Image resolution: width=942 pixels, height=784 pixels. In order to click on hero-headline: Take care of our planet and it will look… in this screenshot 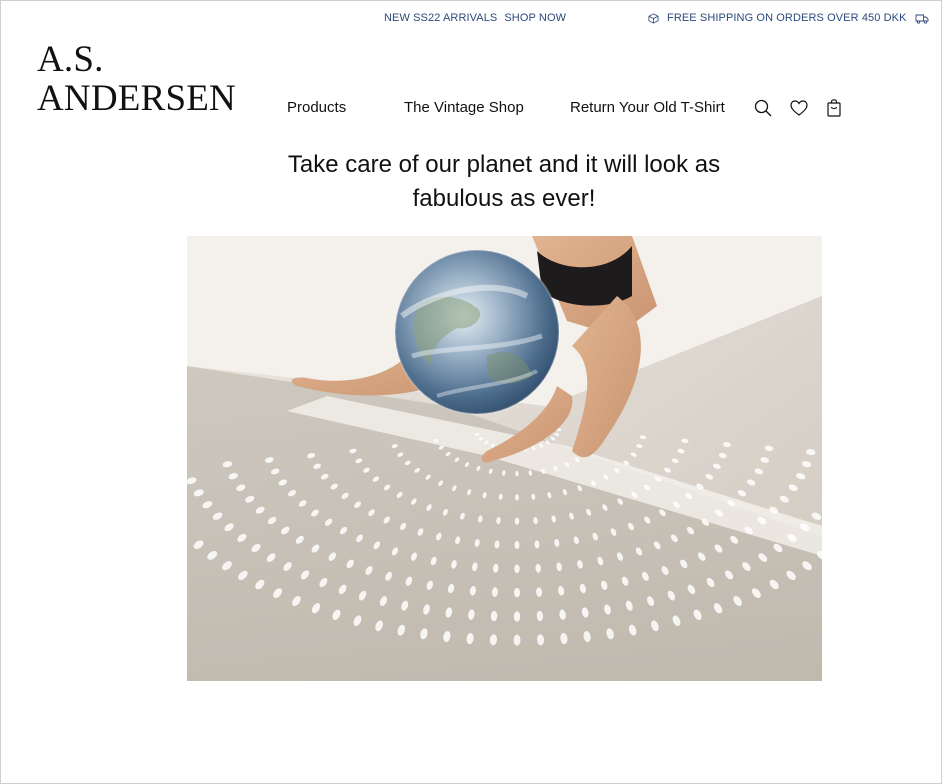, I will do `click(504, 181)`.